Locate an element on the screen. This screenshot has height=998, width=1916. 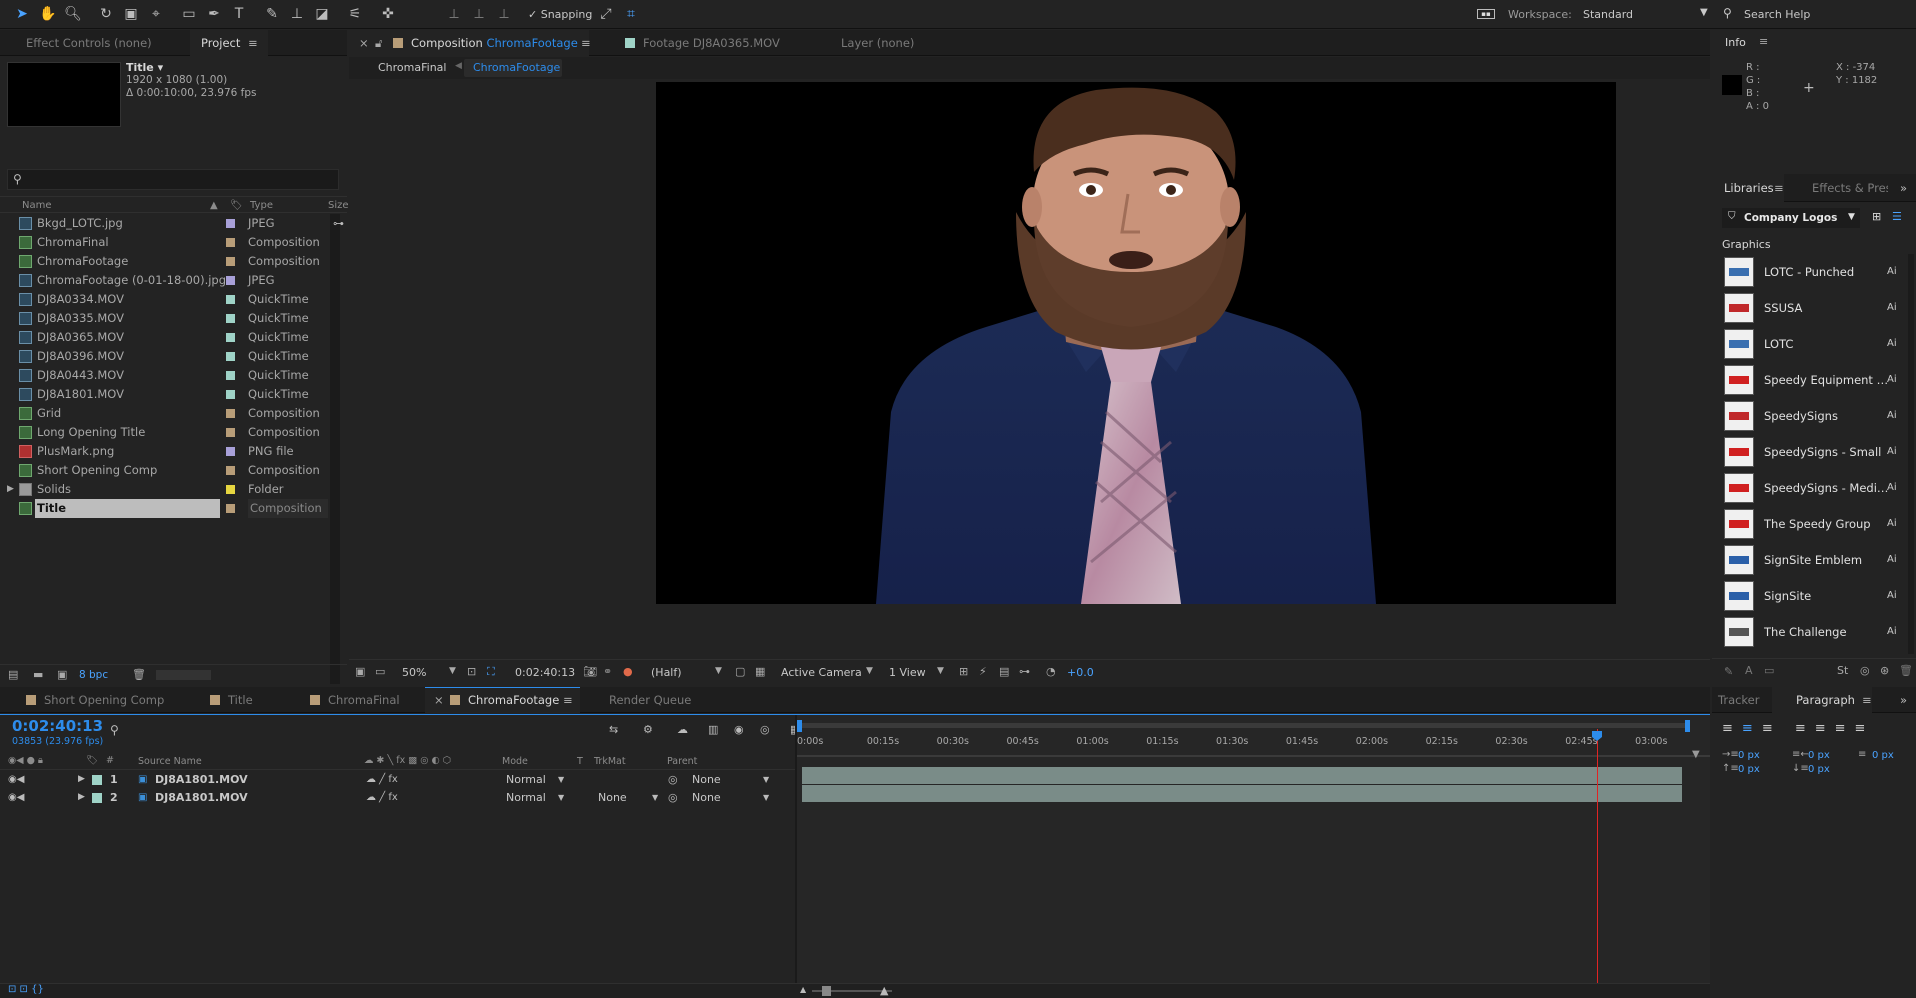
add-text-icon: A is located at coordinates (1749, 670).